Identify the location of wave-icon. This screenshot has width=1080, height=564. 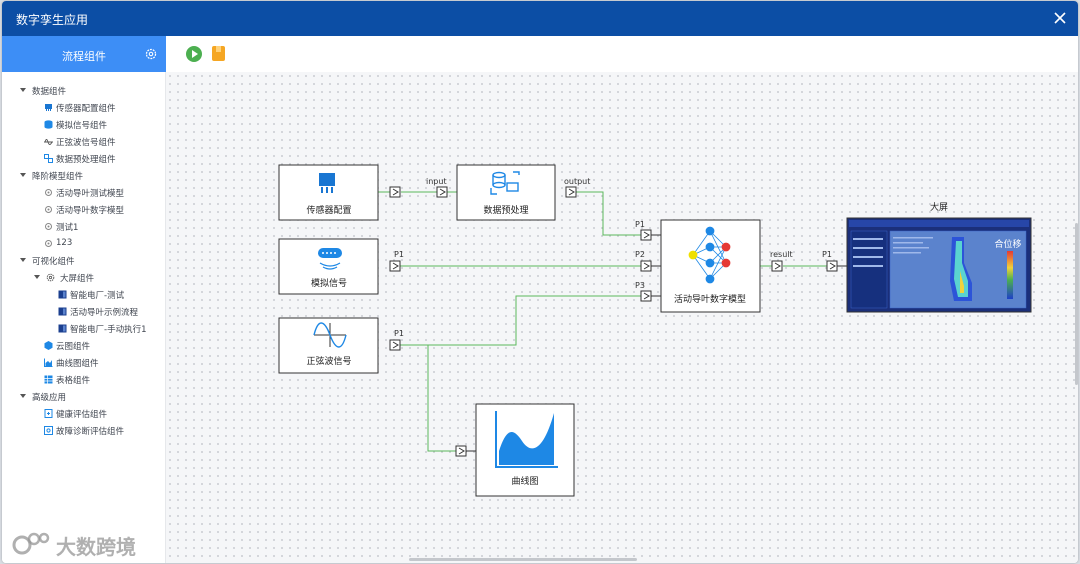
(48, 142).